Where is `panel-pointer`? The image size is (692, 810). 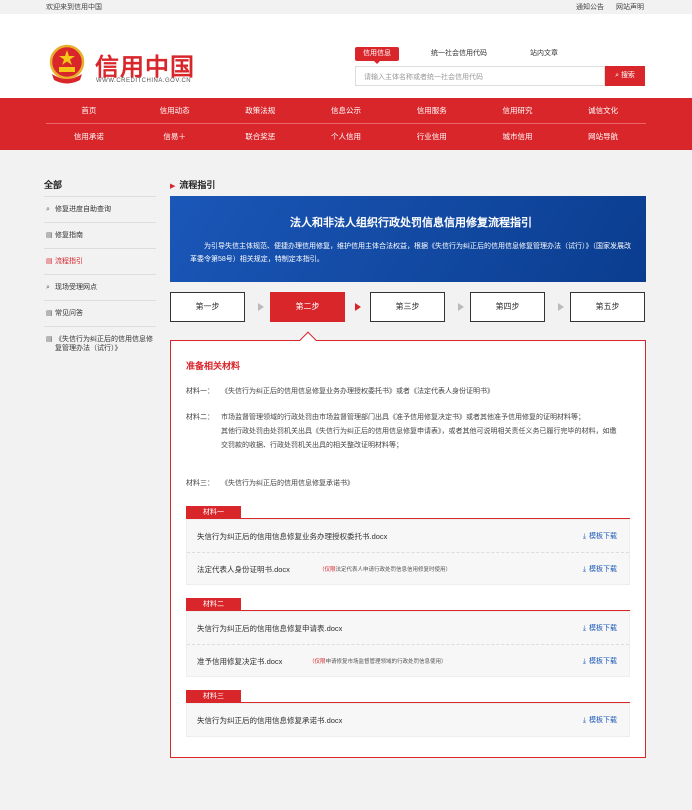 panel-pointer is located at coordinates (308, 340).